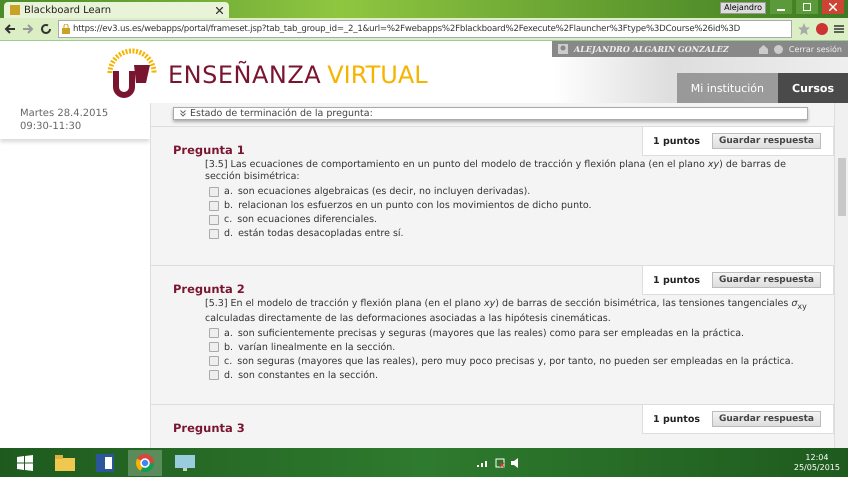  Describe the element at coordinates (307, 219) in the screenshot. I see `option-text: son ecuaciones diferenciales.` at that location.